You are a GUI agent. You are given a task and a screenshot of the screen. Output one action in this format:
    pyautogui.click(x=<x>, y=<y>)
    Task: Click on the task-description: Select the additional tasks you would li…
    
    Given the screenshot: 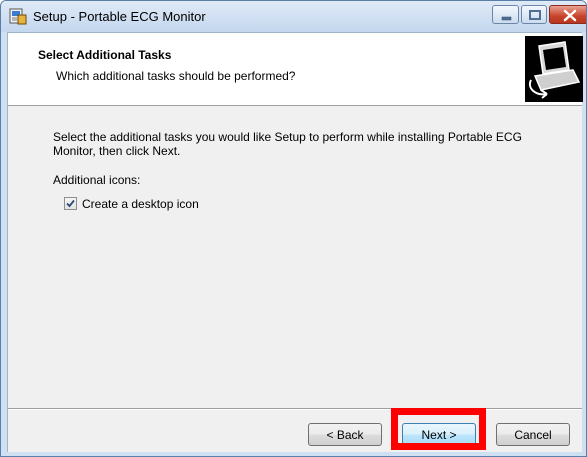 What is the action you would take?
    pyautogui.click(x=287, y=144)
    